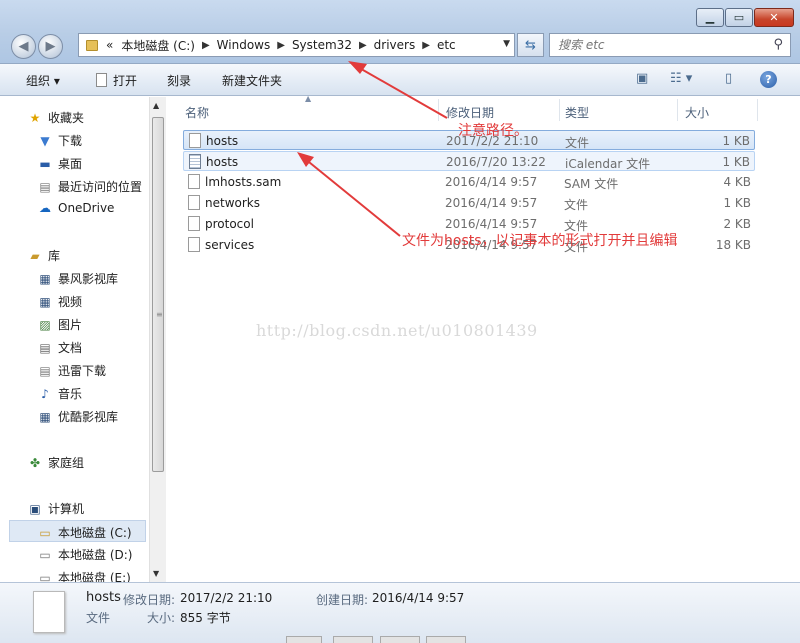 The height and width of the screenshot is (643, 800). Describe the element at coordinates (55, 508) in the screenshot. I see `sidebar-item-computer: ▣ 计算机` at that location.